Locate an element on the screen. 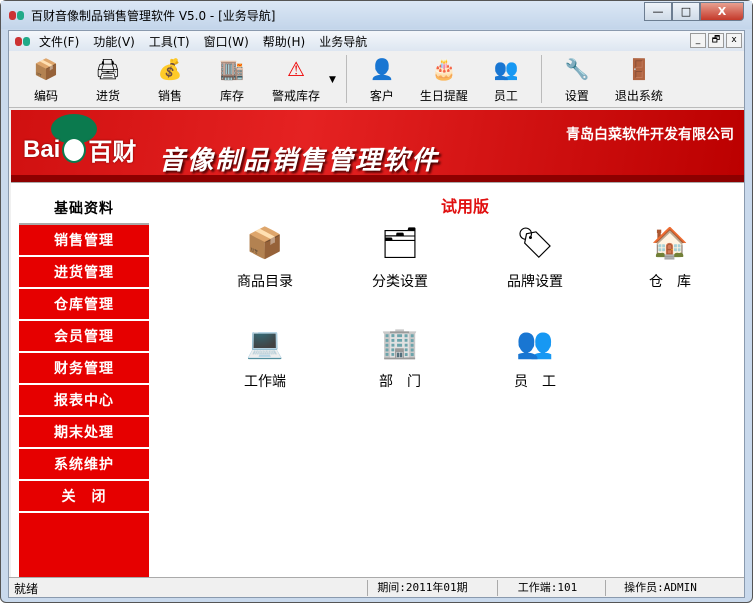 Image resolution: width=753 pixels, height=603 pixels. label: 生日提醒 is located at coordinates (443, 96).